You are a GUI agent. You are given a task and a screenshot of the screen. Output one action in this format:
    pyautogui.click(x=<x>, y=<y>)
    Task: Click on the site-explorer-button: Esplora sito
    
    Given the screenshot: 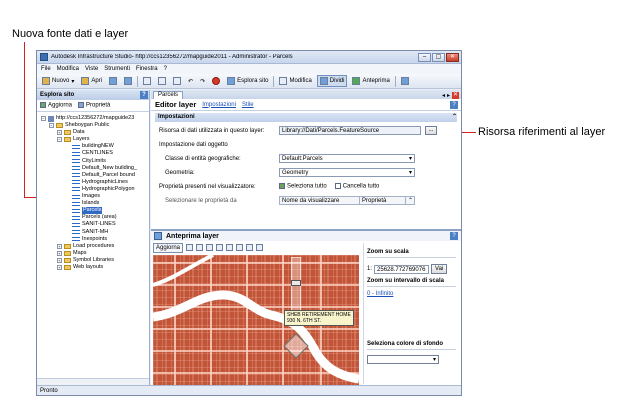 What is the action you would take?
    pyautogui.click(x=247, y=81)
    